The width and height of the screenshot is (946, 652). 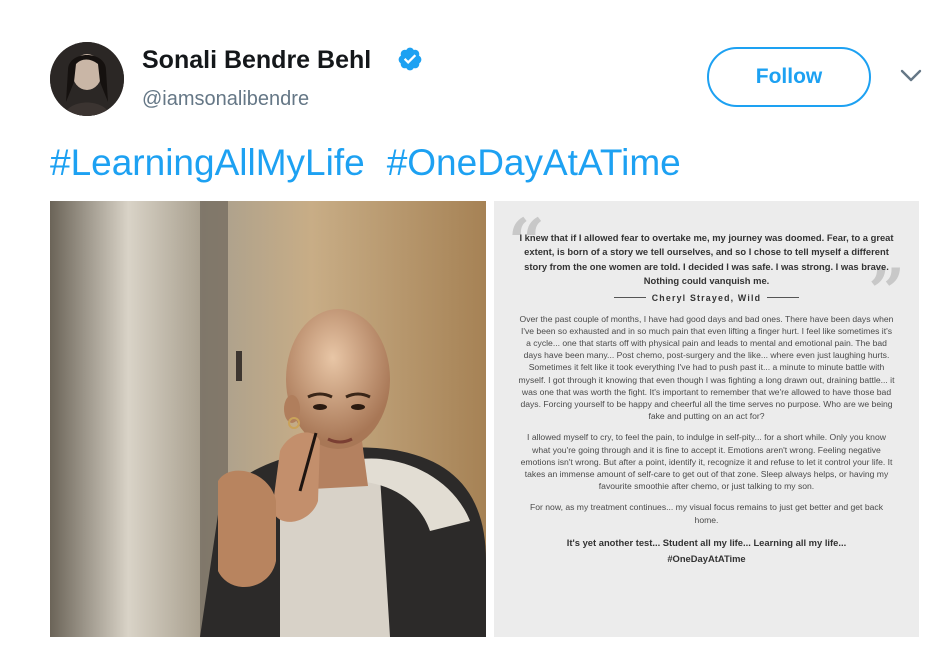 I want to click on avatar, so click(x=87, y=79).